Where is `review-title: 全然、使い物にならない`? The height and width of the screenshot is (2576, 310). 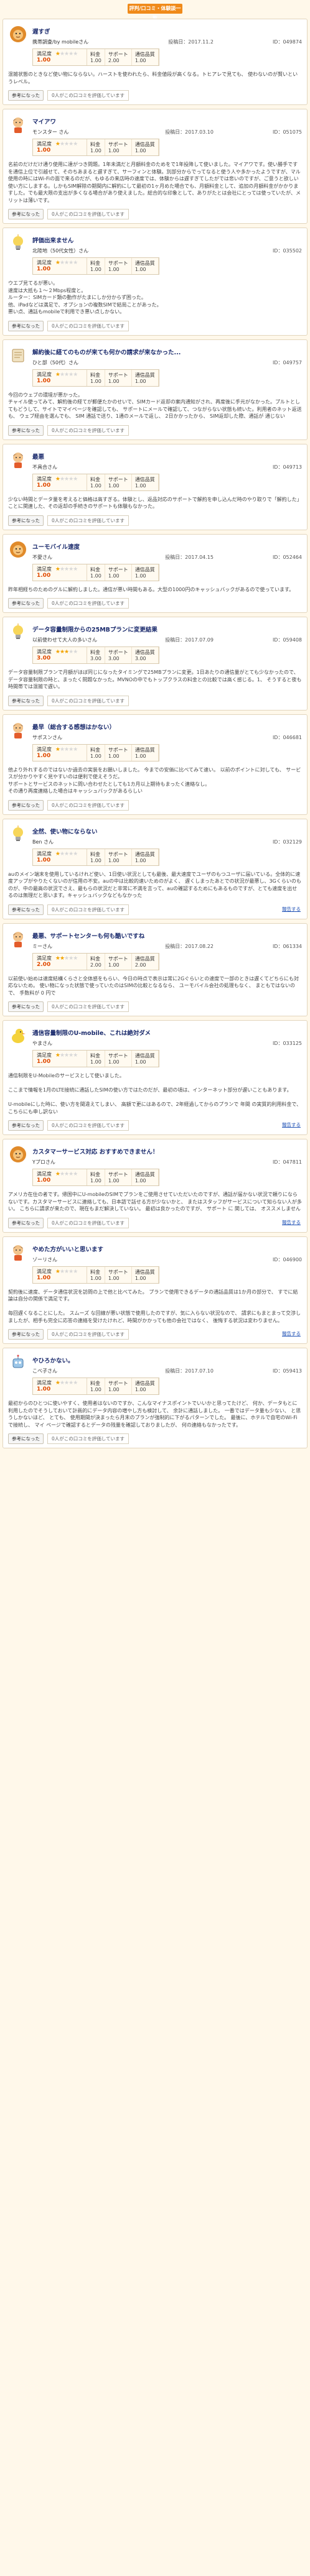 review-title: 全然、使い物にならない is located at coordinates (65, 831).